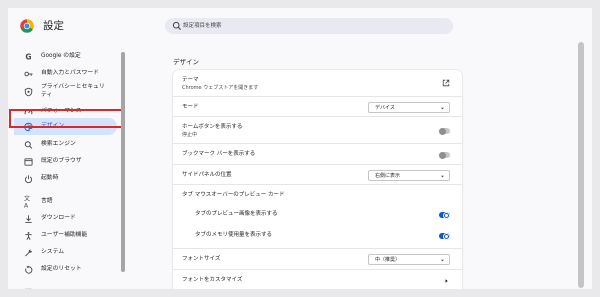  Describe the element at coordinates (61, 269) in the screenshot. I see `sidebar-item-label: 設定のリセット` at that location.